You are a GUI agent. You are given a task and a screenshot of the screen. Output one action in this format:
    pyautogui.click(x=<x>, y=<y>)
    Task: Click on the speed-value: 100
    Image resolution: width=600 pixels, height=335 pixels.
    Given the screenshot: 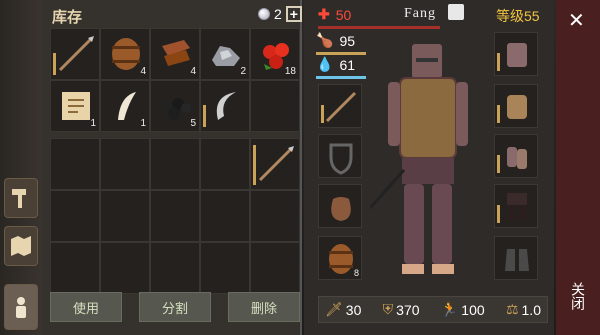 What is the action you would take?
    pyautogui.click(x=473, y=309)
    